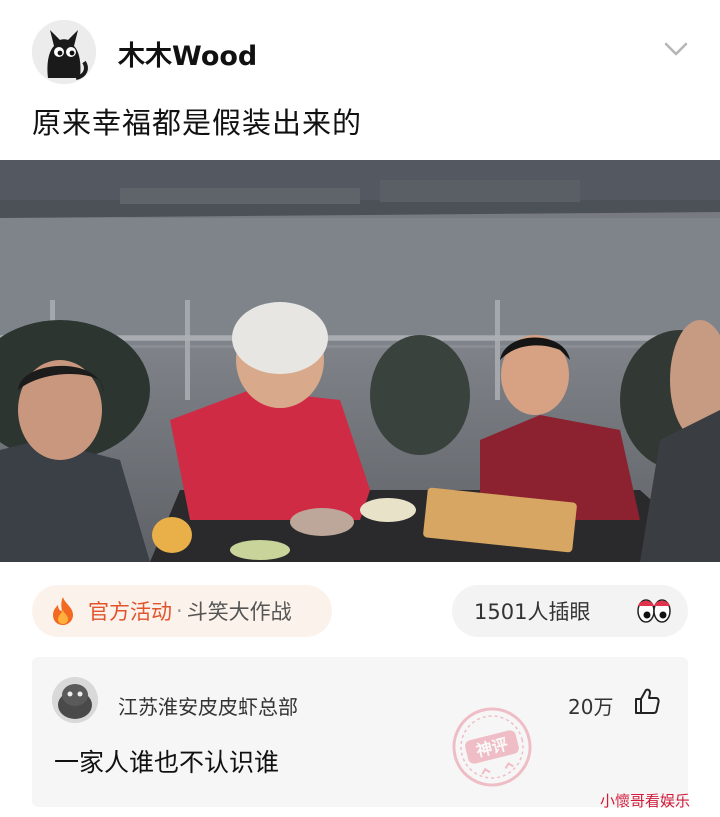 Image resolution: width=720 pixels, height=817 pixels. Describe the element at coordinates (239, 612) in the screenshot. I see `activity-name: 斗笑大作战` at that location.